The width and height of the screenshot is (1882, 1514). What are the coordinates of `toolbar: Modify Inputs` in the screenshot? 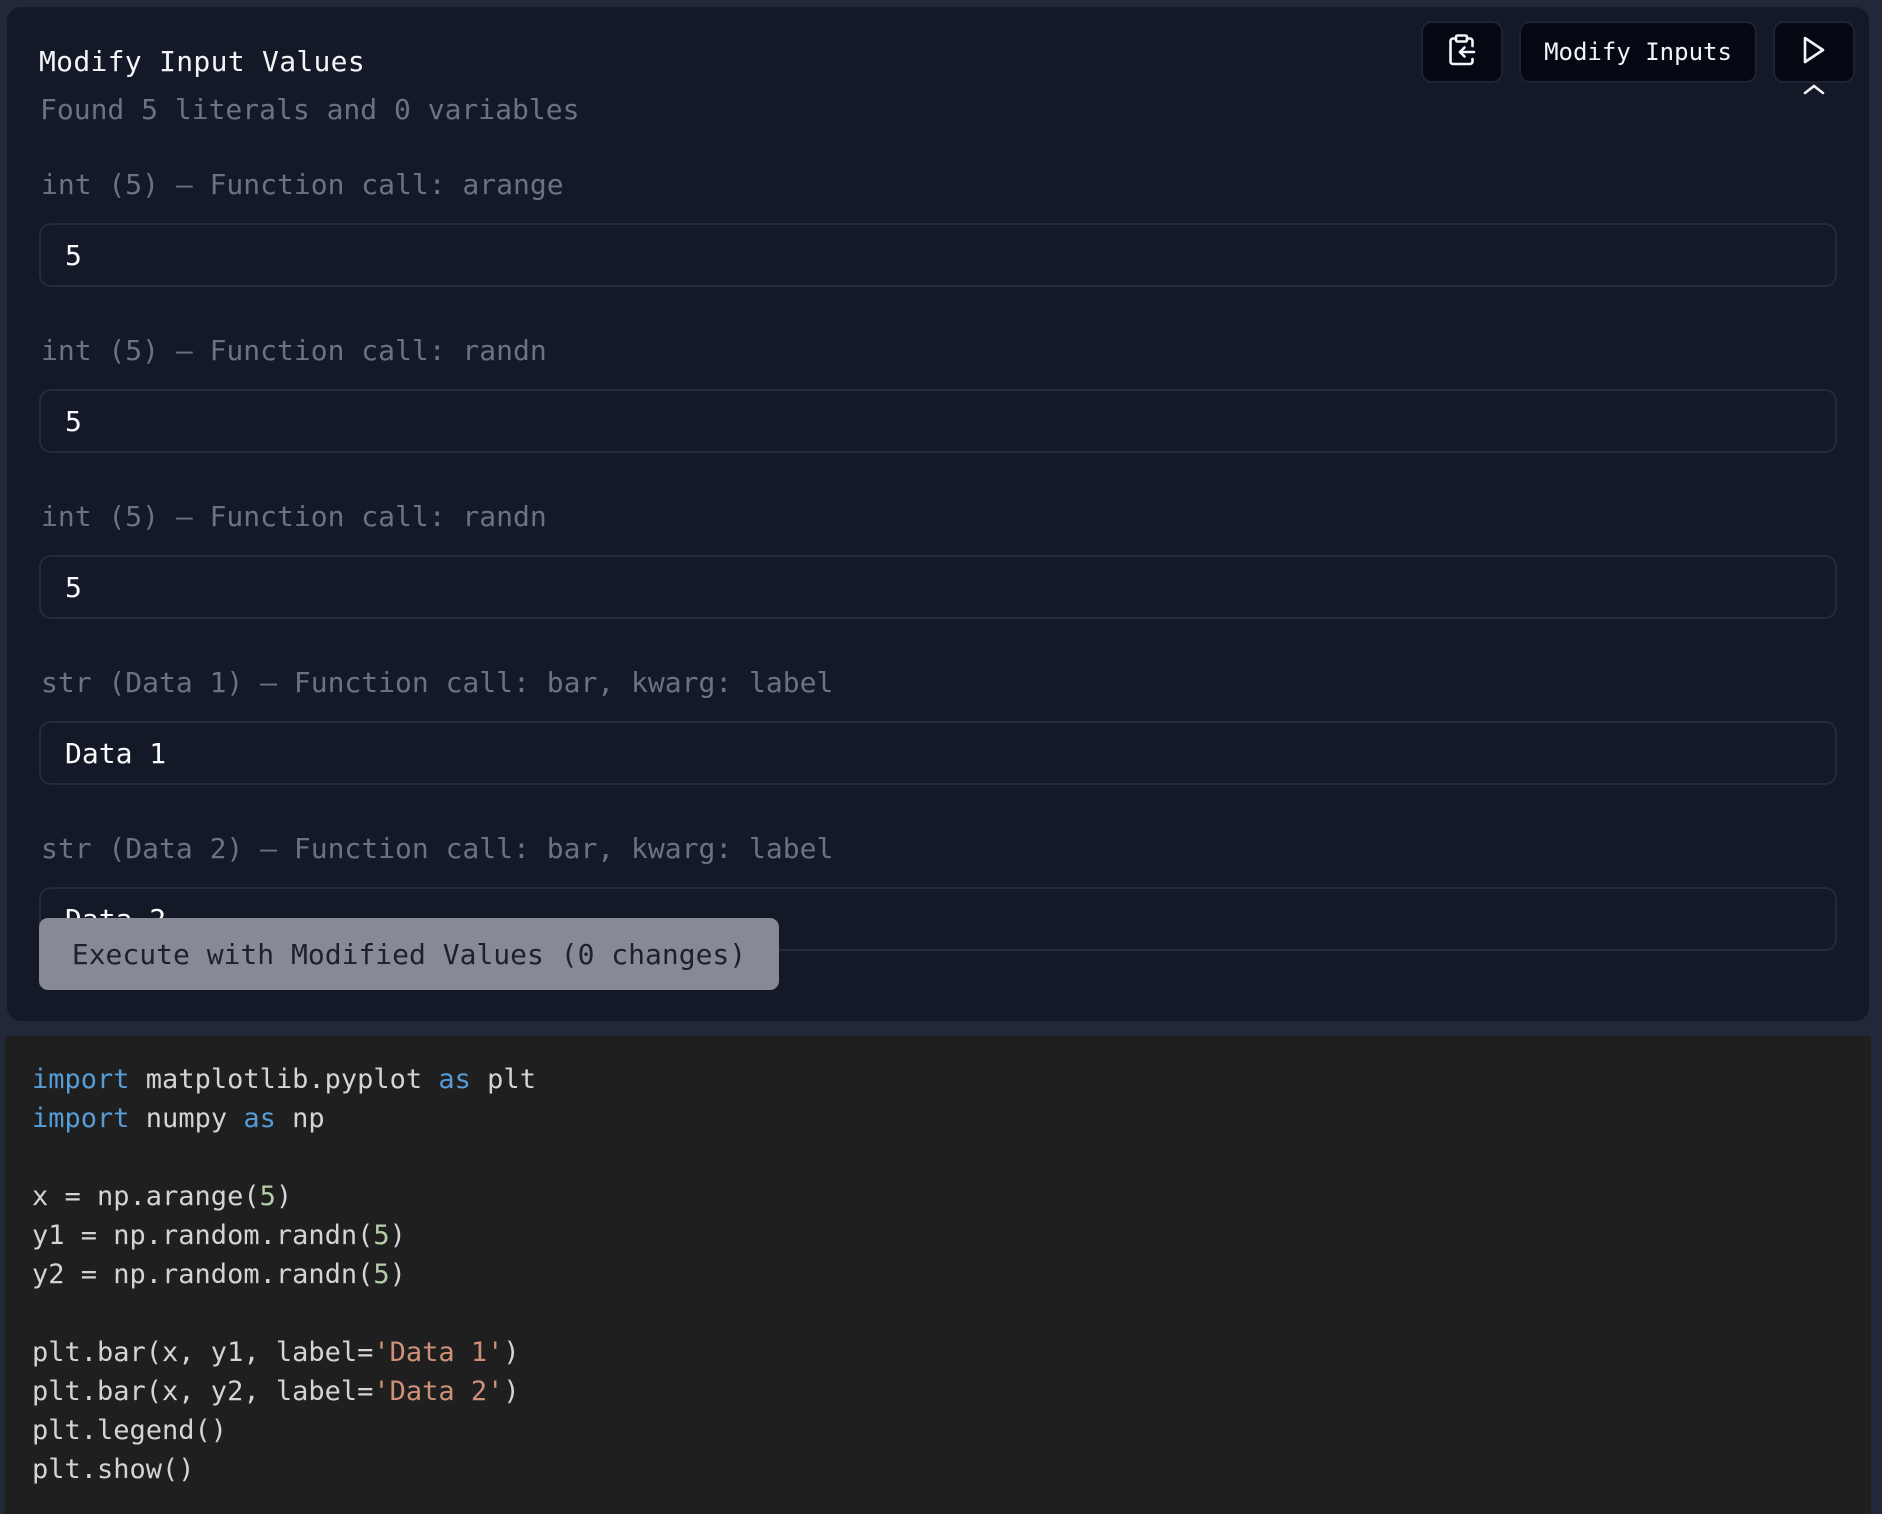 It's located at (1638, 58).